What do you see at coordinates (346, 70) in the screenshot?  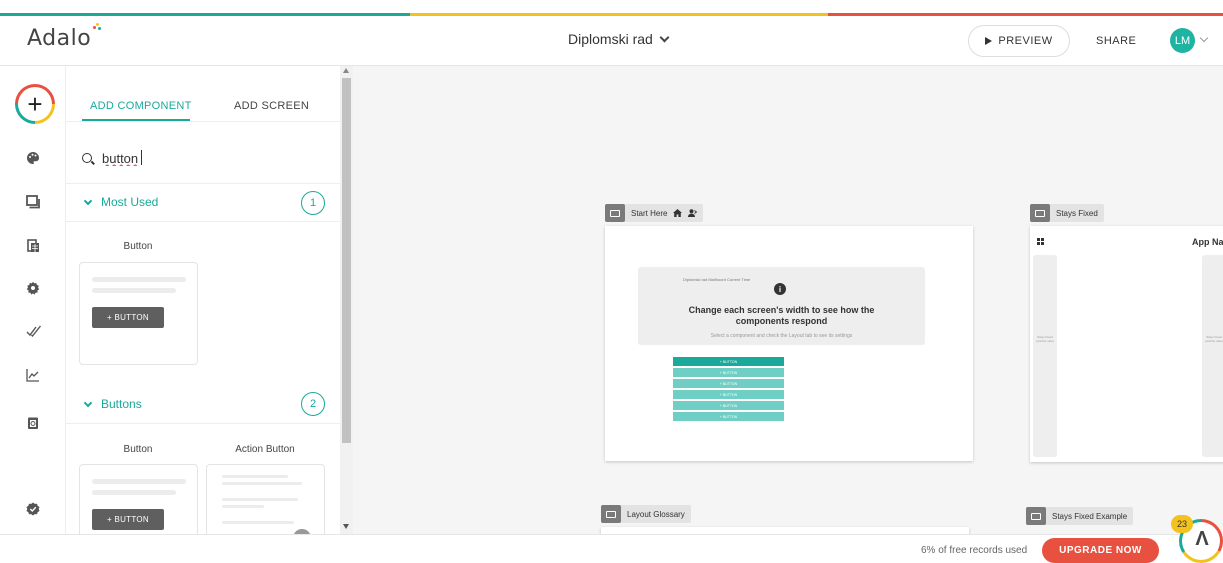 I see `scroll-up-arrow-icon` at bounding box center [346, 70].